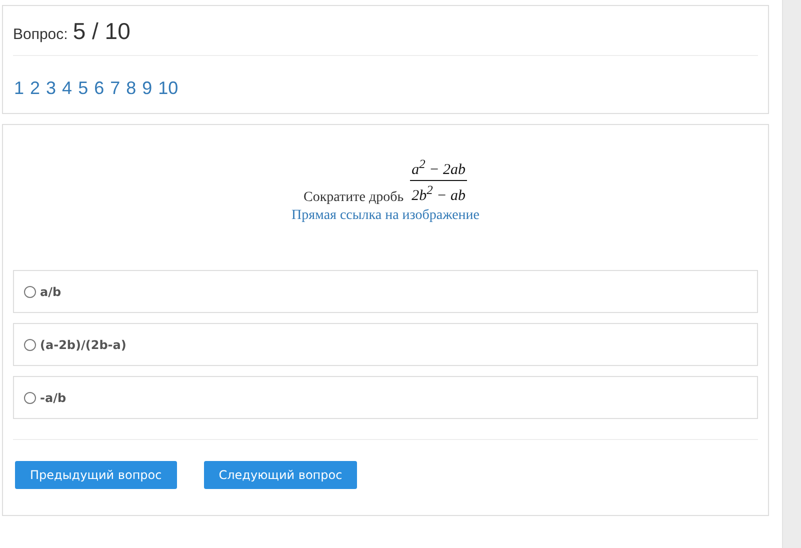  I want to click on question-number-link: 6, so click(99, 88).